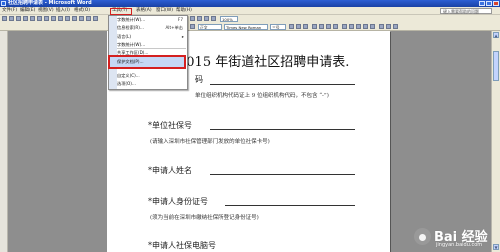 This screenshot has height=252, width=500. Describe the element at coordinates (95, 18) in the screenshot. I see `redo-icon` at that location.